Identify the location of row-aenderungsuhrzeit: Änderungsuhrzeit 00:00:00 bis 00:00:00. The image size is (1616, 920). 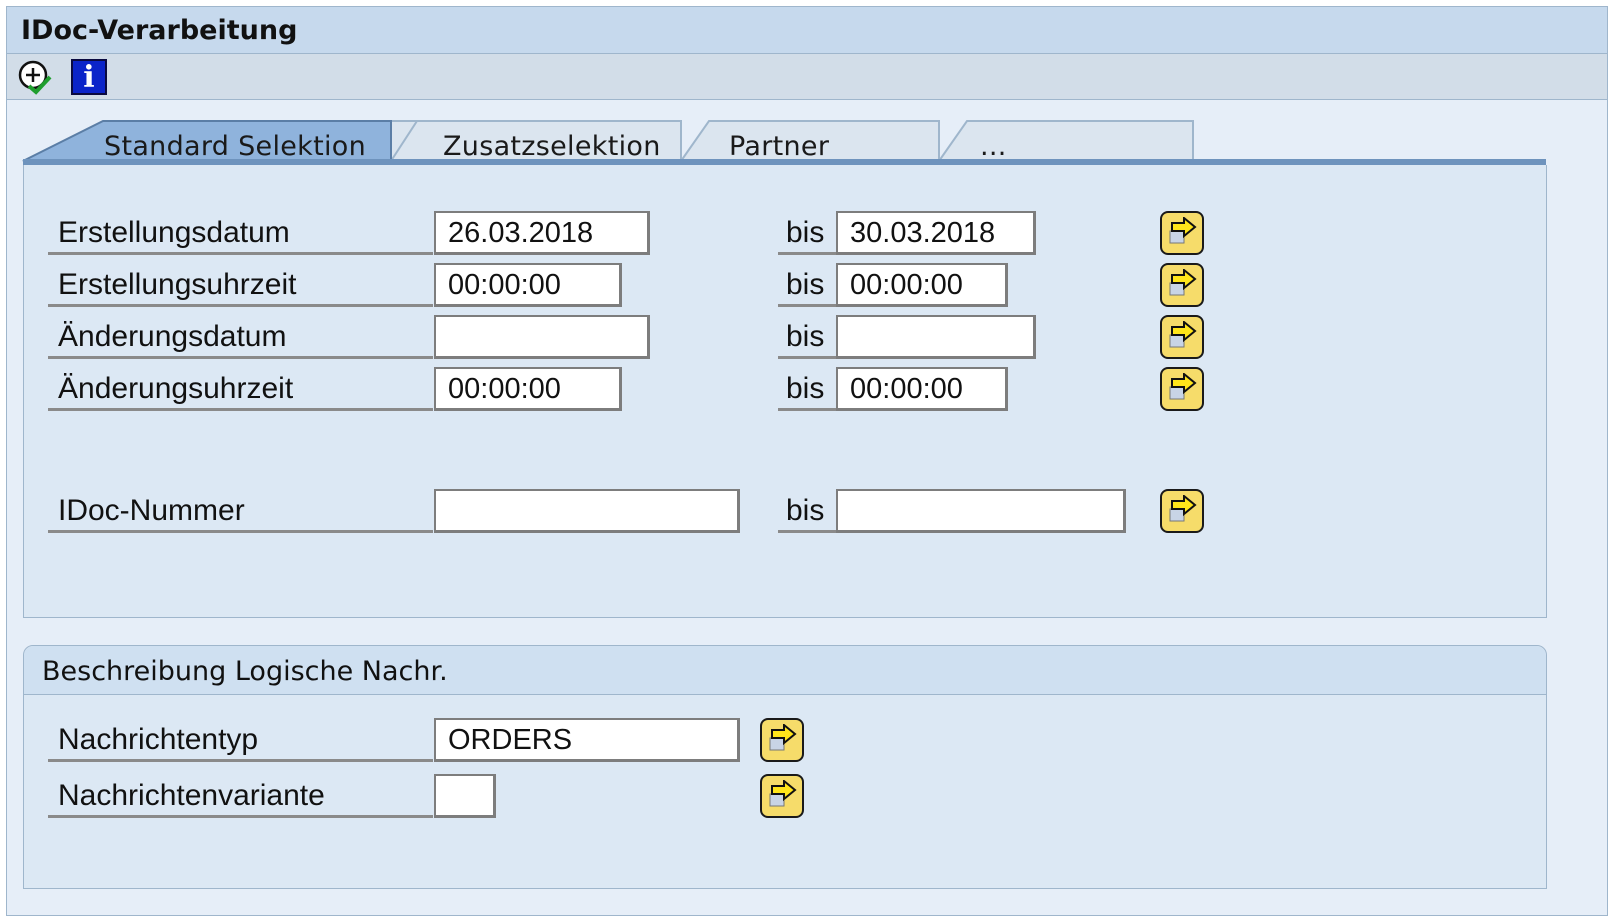
(638, 390).